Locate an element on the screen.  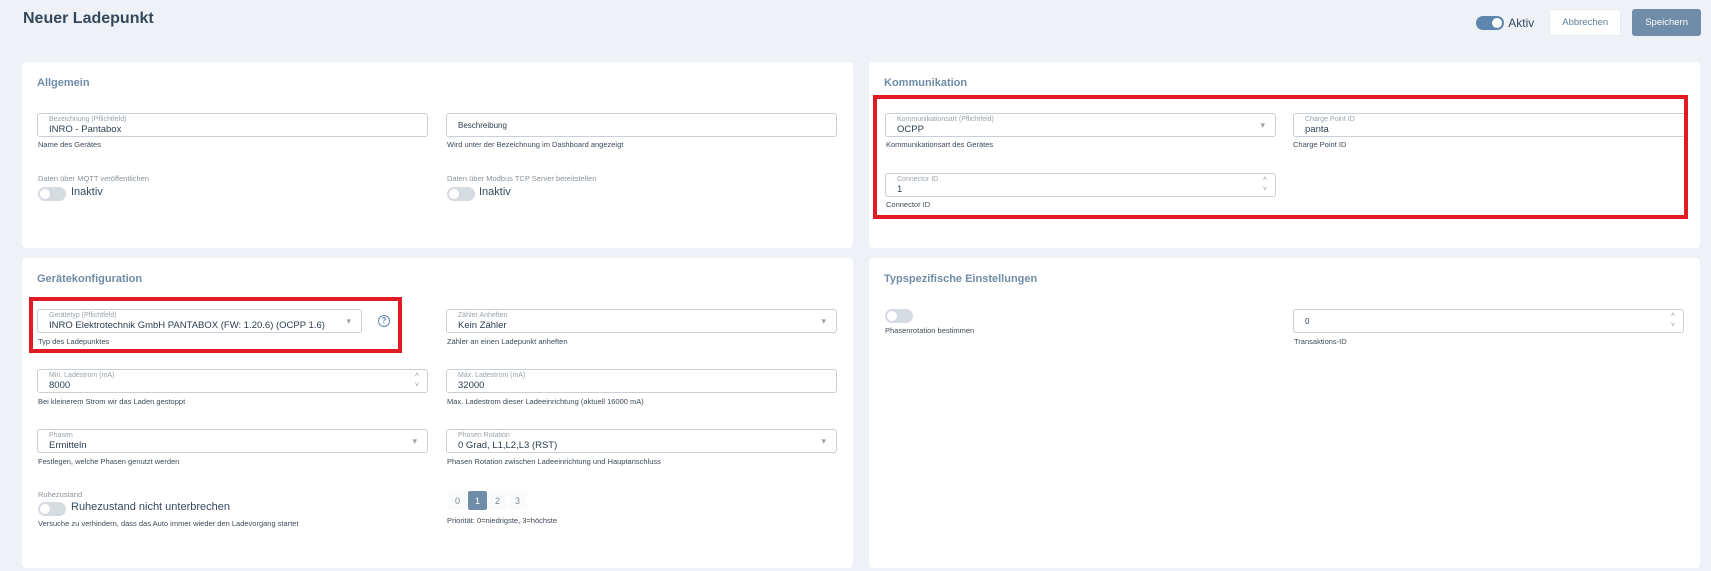
idle-toggle is located at coordinates (52, 509).